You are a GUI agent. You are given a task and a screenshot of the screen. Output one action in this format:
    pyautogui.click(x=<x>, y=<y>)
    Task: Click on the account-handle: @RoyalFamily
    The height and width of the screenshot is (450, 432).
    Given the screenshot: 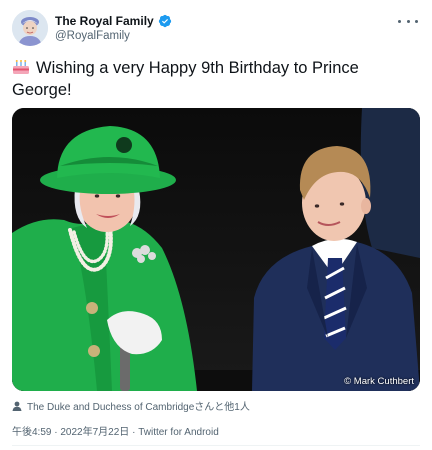 What is the action you would take?
    pyautogui.click(x=92, y=36)
    